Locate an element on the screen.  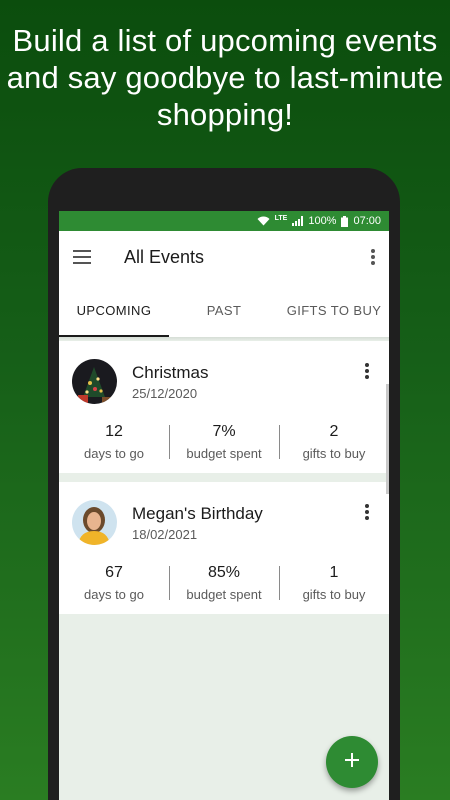
stat-value: 12 is located at coordinates (114, 431).